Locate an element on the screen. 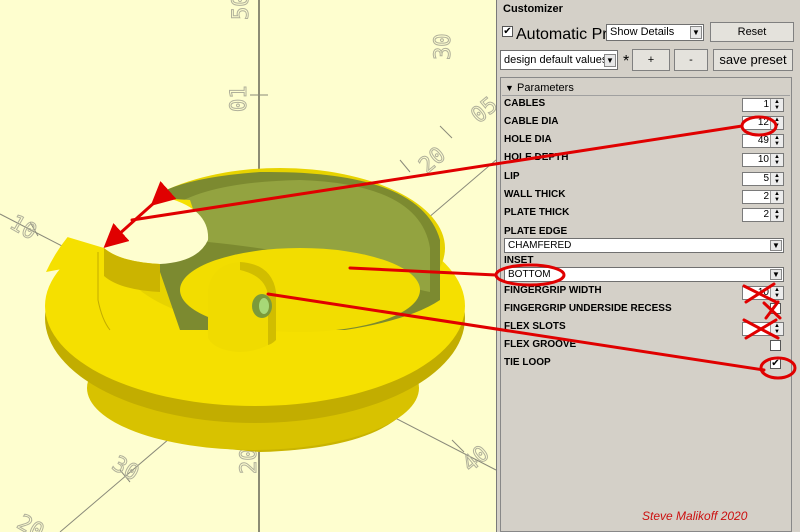 This screenshot has width=800, height=532. preset-modified-marker: * is located at coordinates (626, 61).